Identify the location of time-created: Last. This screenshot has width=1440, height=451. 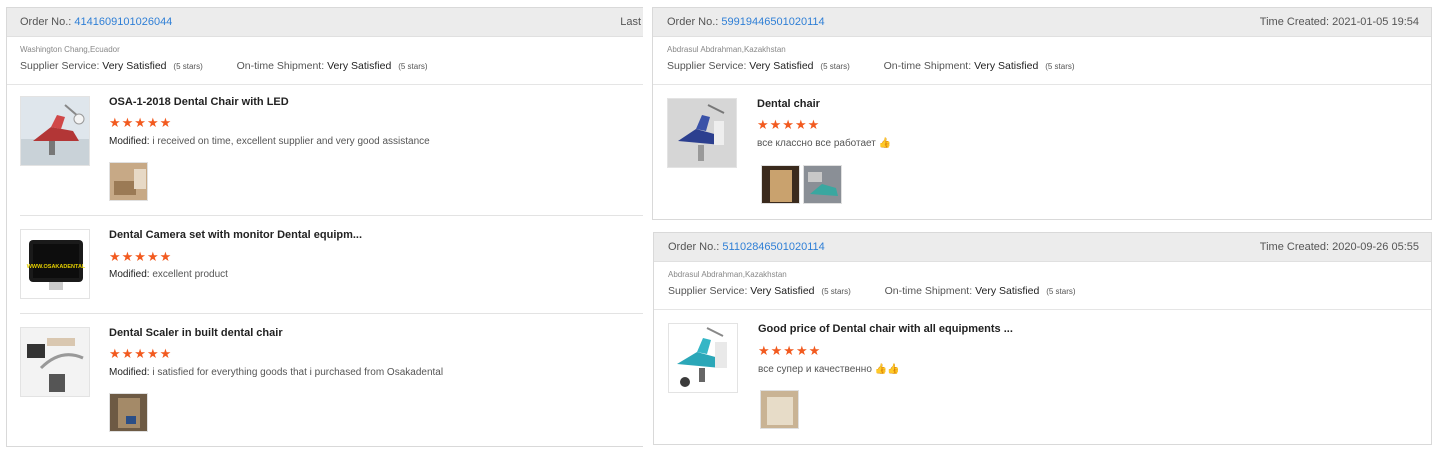
(630, 22).